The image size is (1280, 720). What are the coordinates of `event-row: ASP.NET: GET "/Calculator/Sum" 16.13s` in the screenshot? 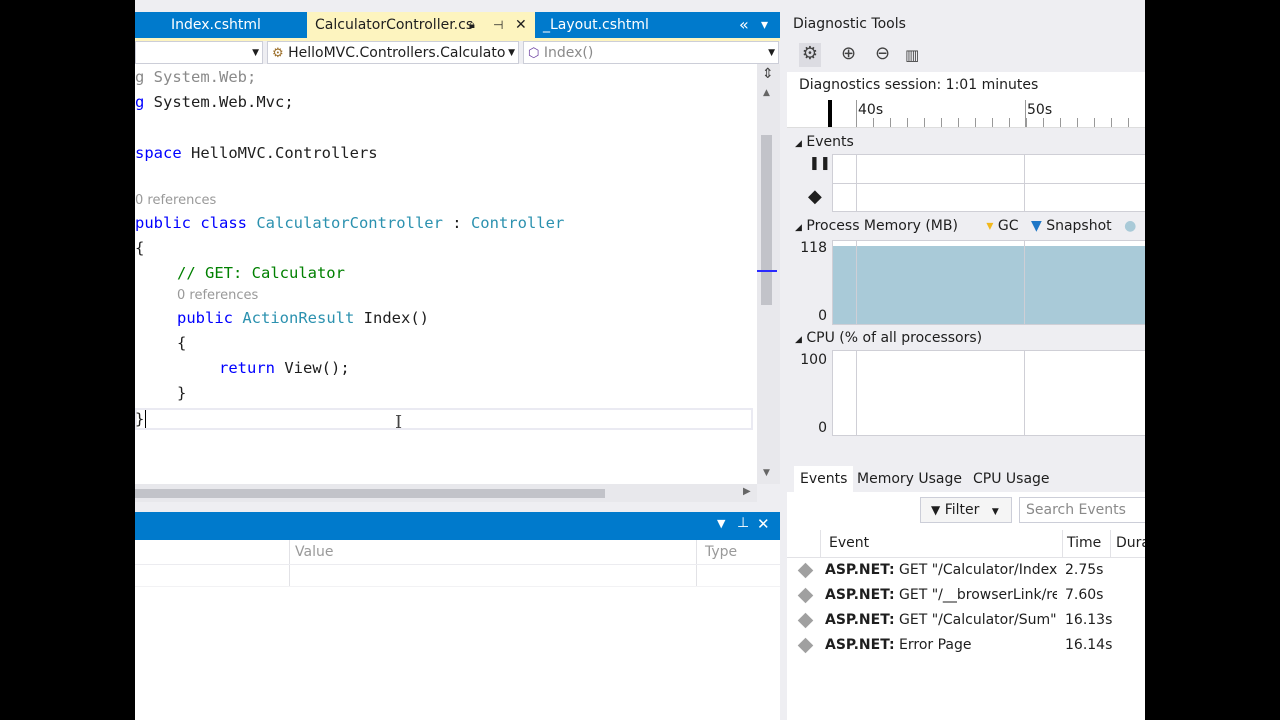 It's located at (966, 620).